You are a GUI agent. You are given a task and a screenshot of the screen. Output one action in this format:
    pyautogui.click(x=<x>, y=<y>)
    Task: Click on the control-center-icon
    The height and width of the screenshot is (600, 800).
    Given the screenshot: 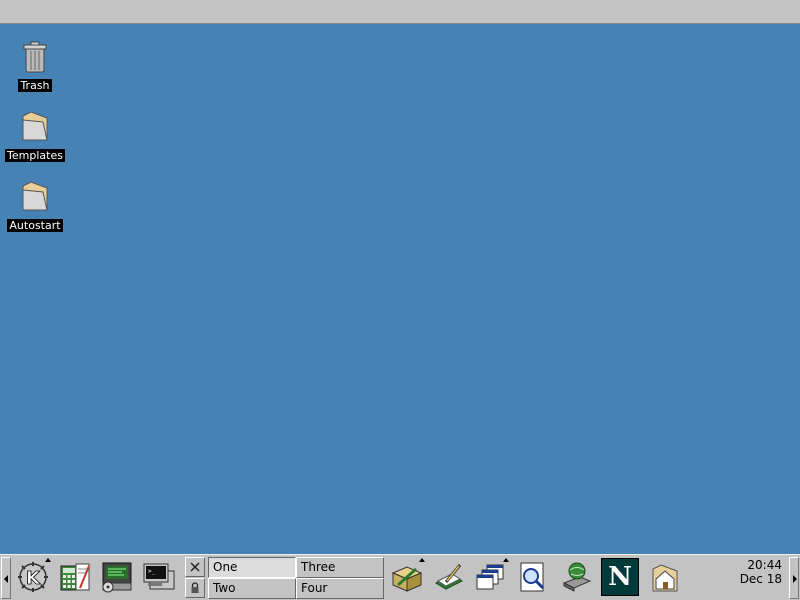 What is the action you would take?
    pyautogui.click(x=117, y=577)
    